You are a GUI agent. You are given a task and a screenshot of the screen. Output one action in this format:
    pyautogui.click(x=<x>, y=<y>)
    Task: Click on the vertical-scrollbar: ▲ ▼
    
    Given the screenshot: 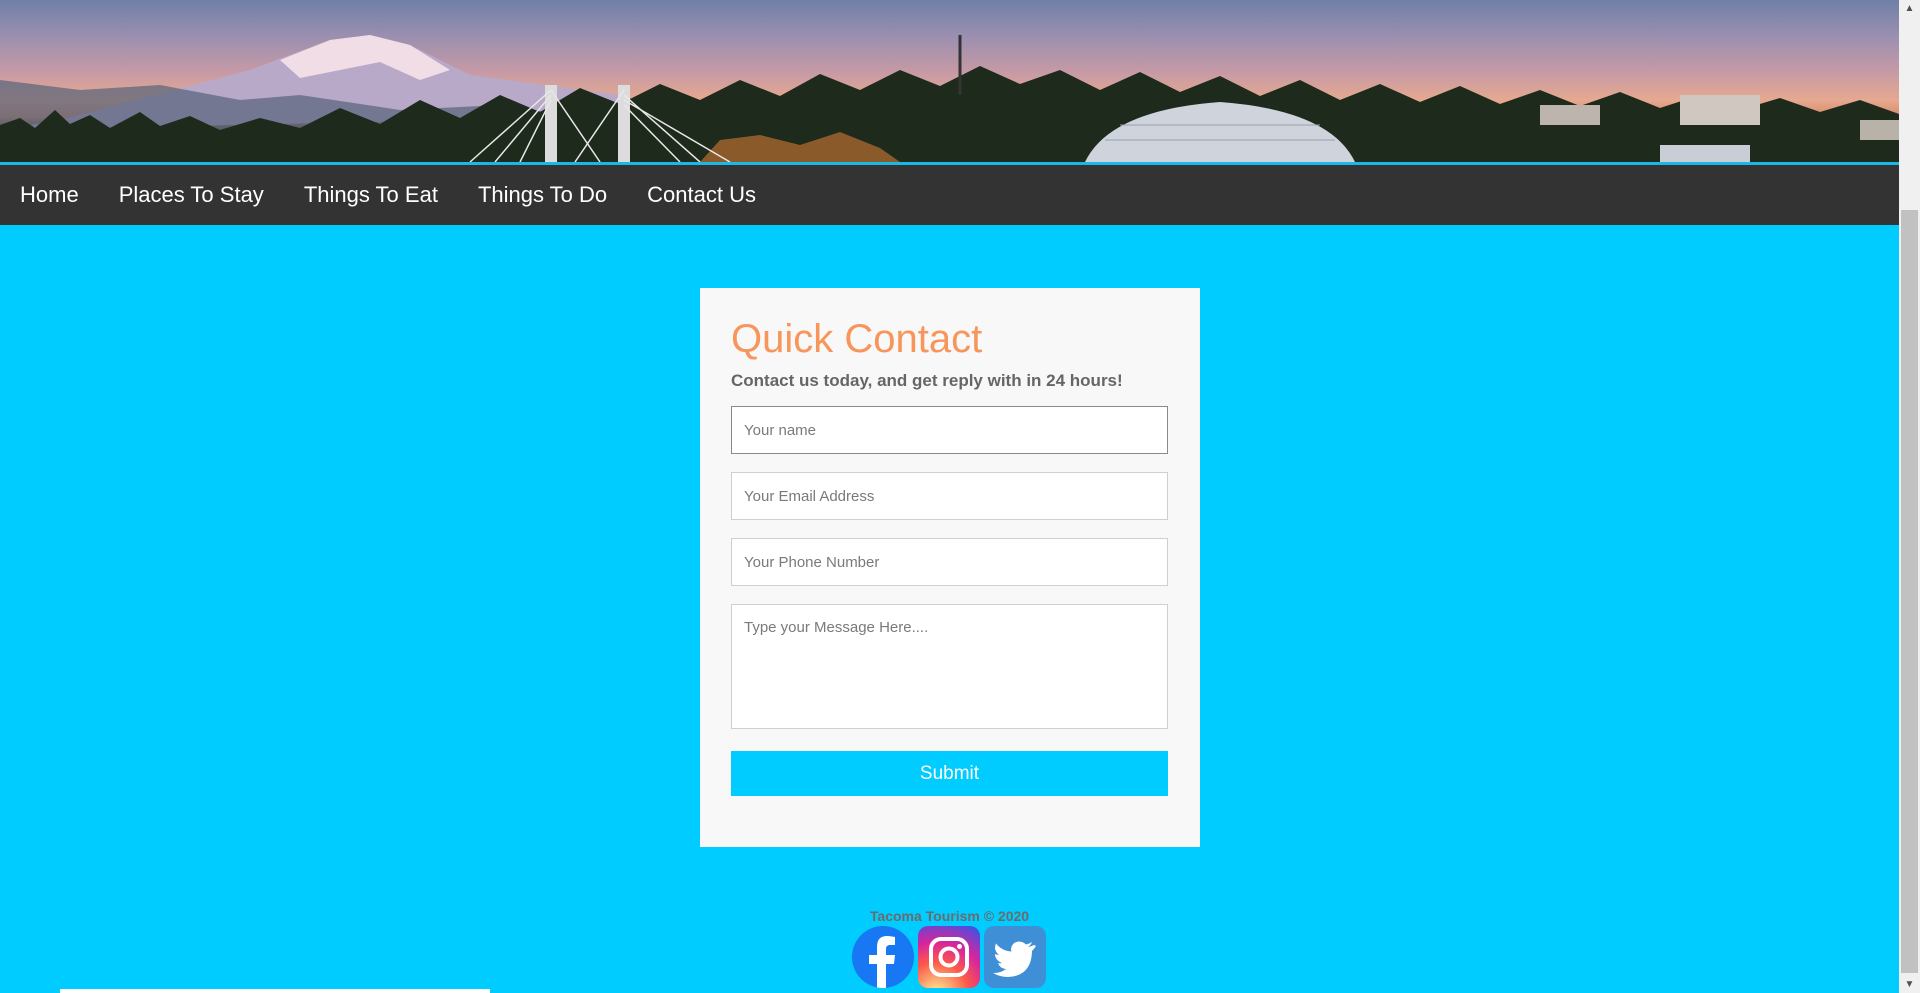 What is the action you would take?
    pyautogui.click(x=1909, y=496)
    